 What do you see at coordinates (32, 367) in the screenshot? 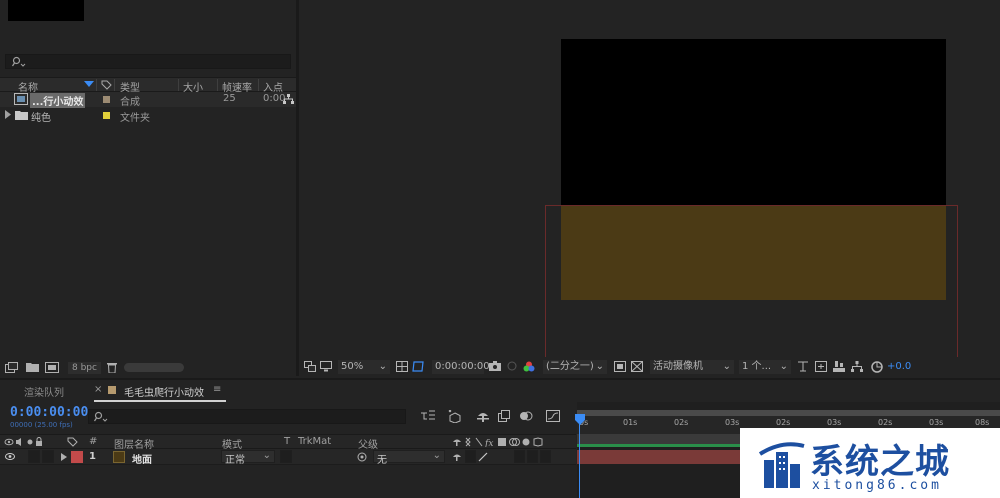
I see `new-folder-icon` at bounding box center [32, 367].